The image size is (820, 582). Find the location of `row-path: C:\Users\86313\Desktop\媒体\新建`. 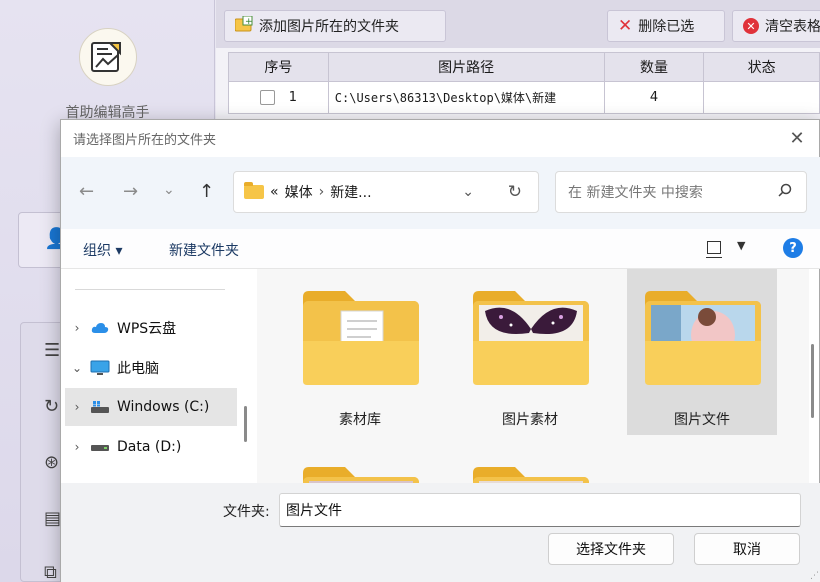

row-path: C:\Users\86313\Desktop\媒体\新建 is located at coordinates (466, 97).